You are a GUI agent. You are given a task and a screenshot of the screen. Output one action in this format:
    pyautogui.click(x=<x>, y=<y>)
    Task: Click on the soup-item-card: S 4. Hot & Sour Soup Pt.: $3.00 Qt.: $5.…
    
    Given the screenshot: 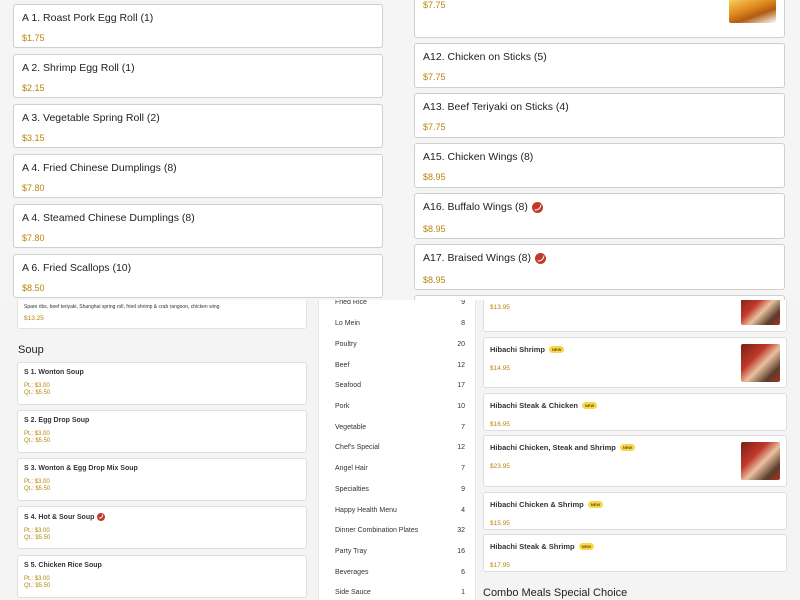 What is the action you would take?
    pyautogui.click(x=162, y=527)
    